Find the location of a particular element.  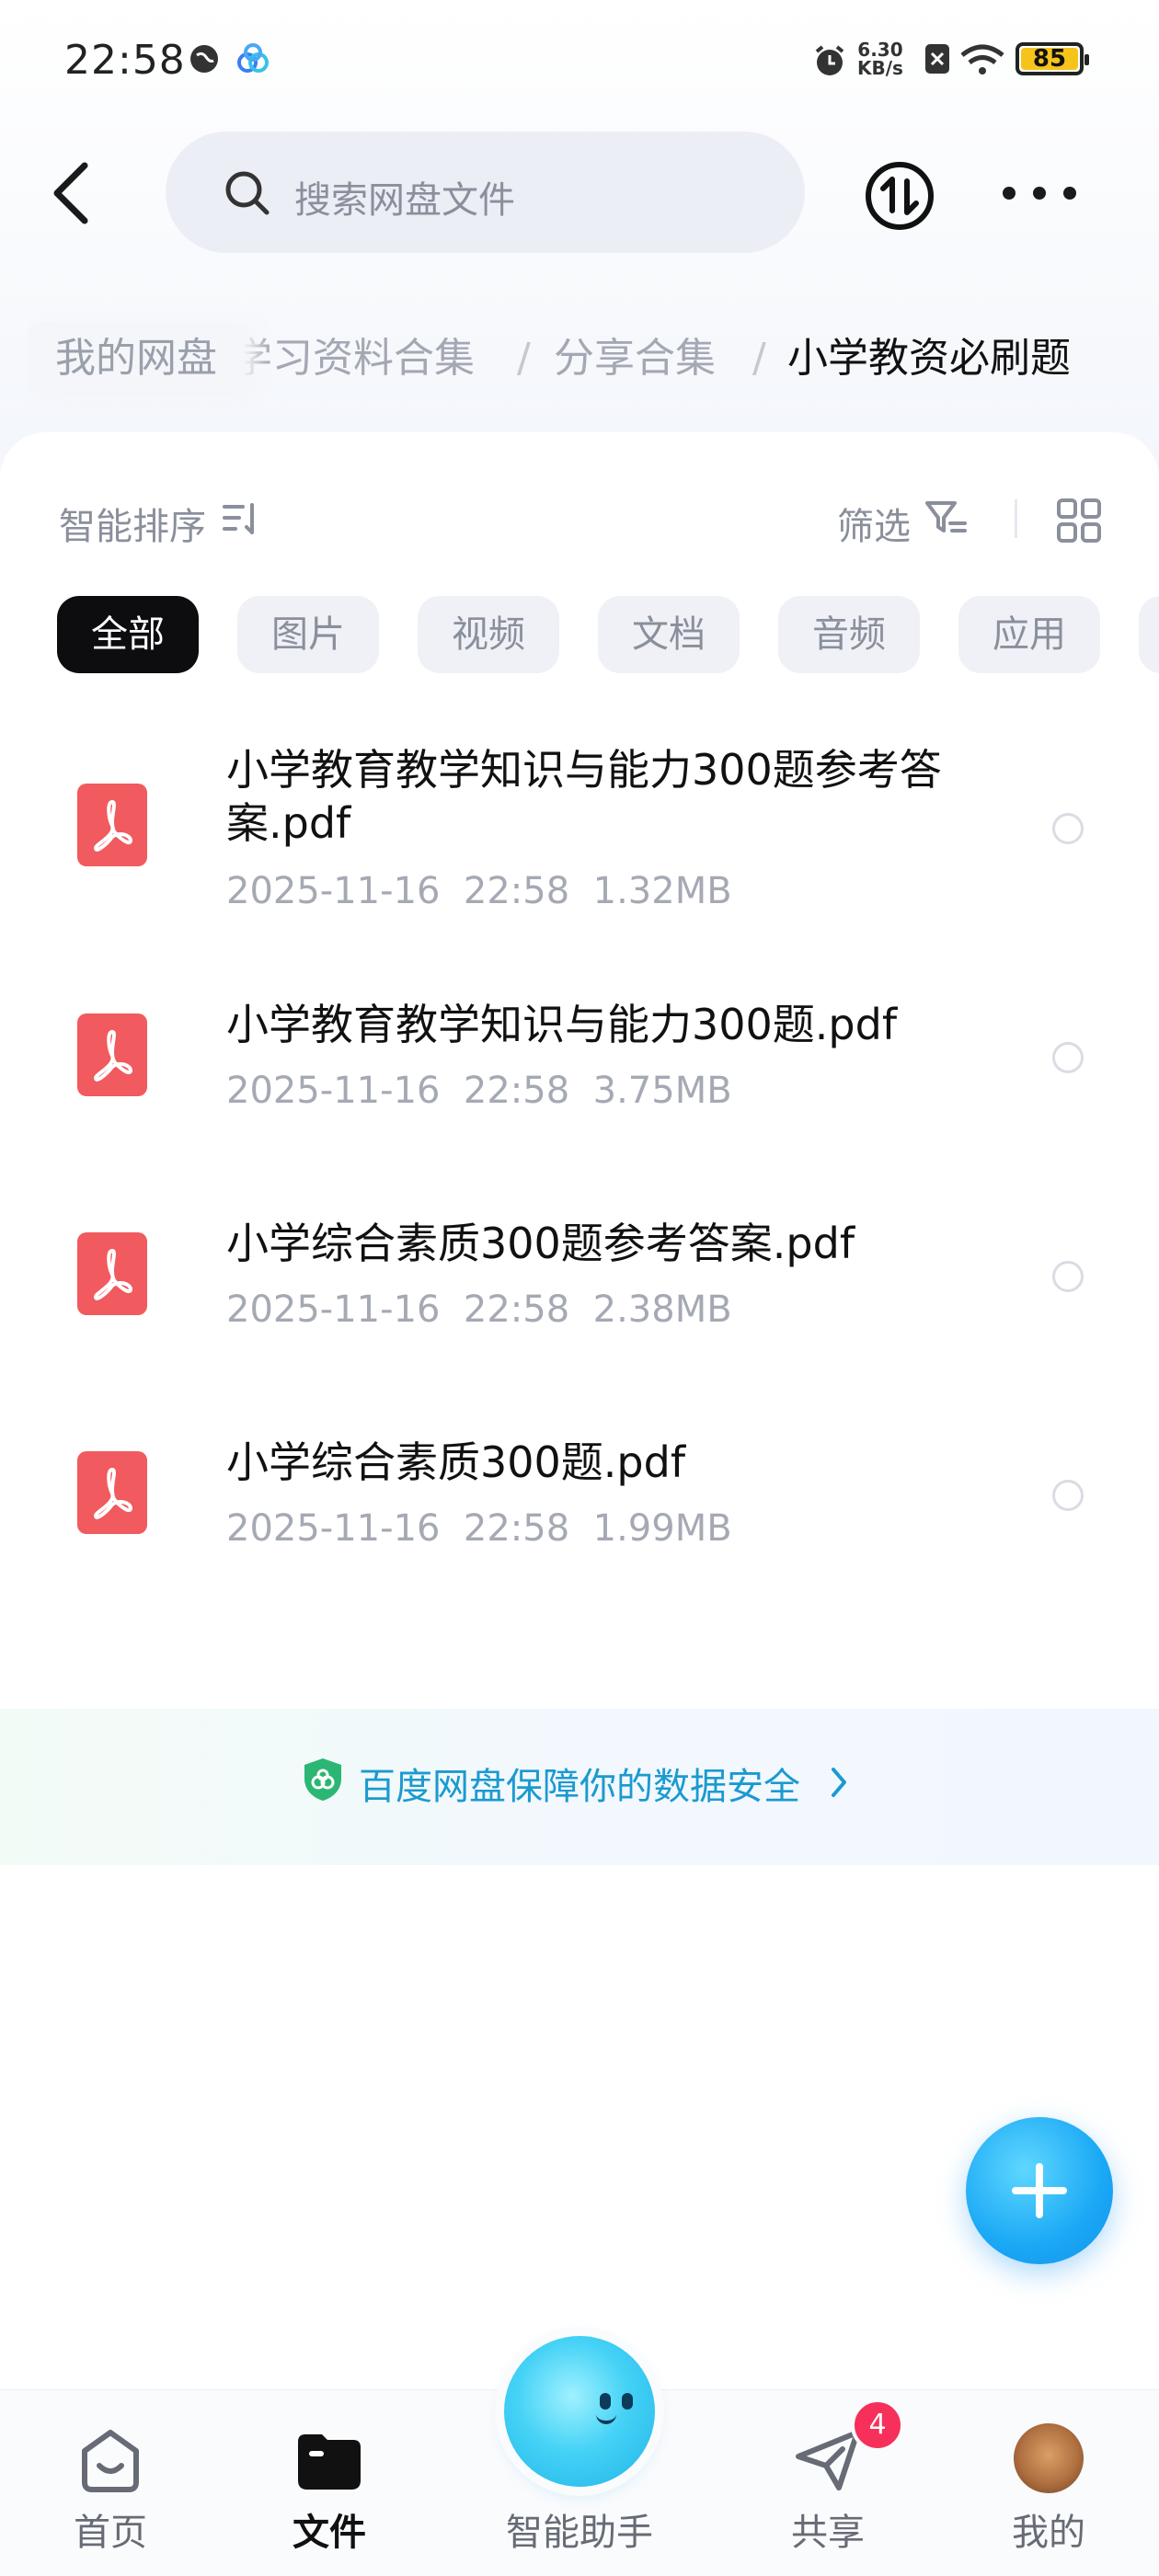

security-banner: 百度网盘保障你的数据安全 is located at coordinates (579, 1787).